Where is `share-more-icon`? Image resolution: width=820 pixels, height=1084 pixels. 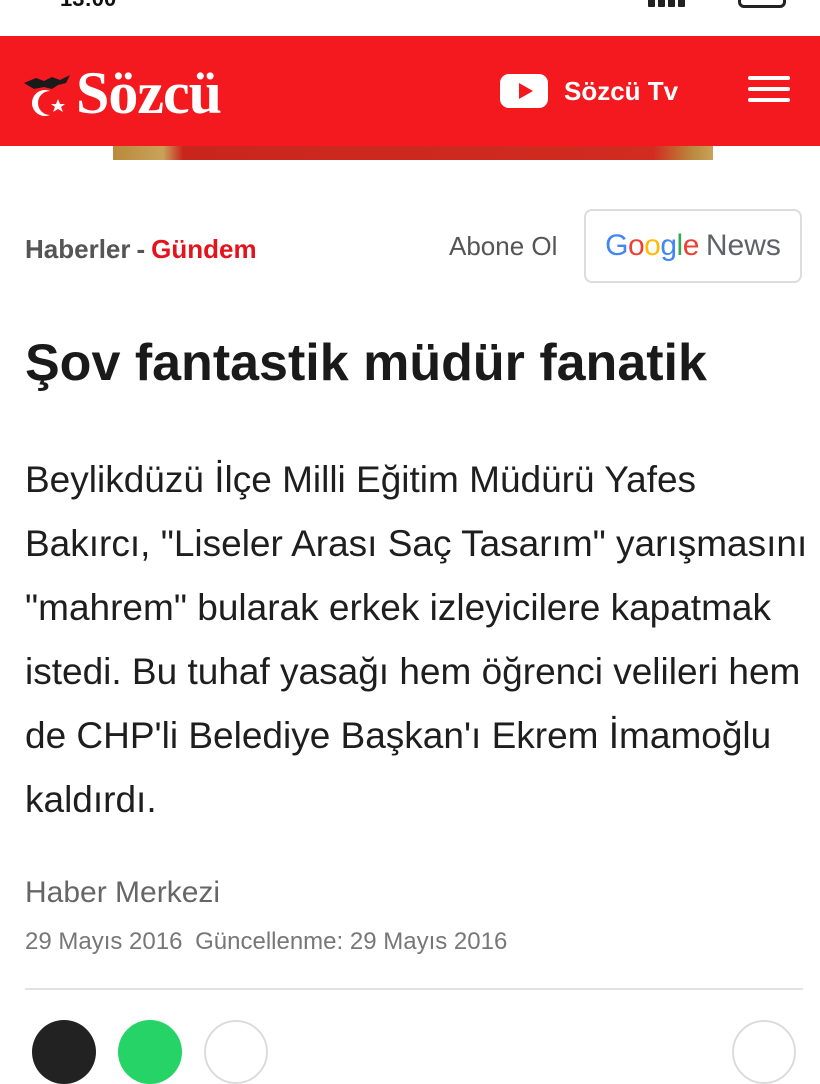
share-more-icon is located at coordinates (764, 1052).